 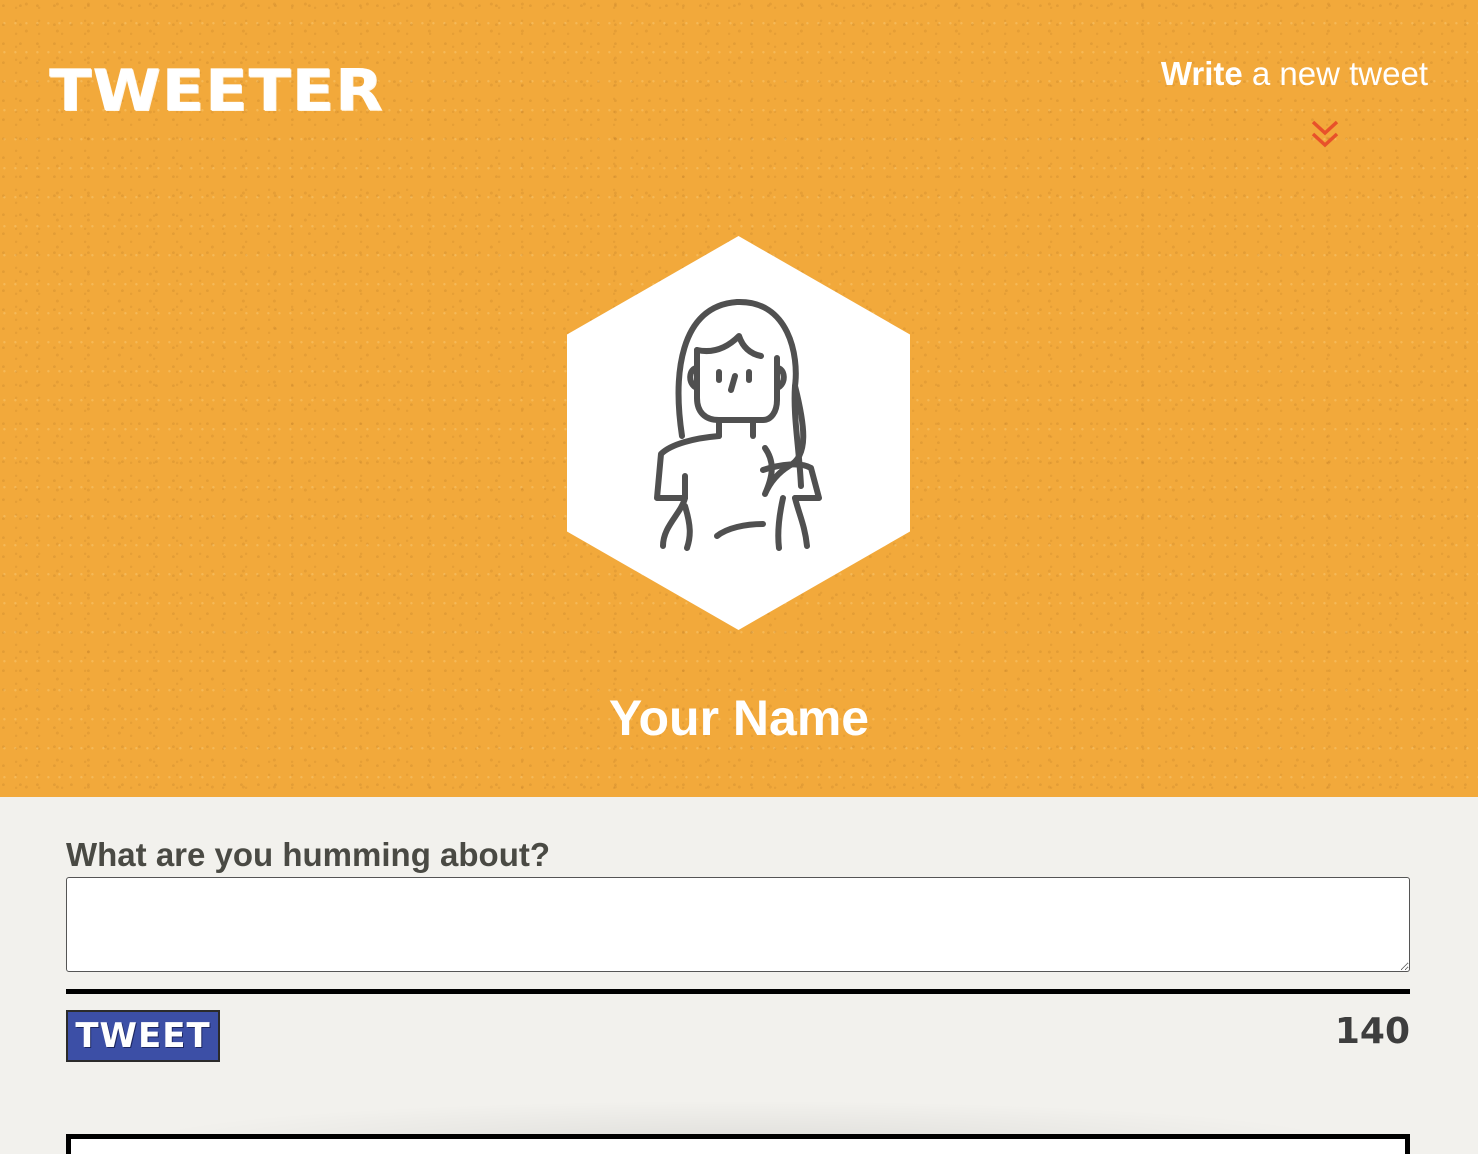 What do you see at coordinates (739, 718) in the screenshot?
I see `user-name: Your Name` at bounding box center [739, 718].